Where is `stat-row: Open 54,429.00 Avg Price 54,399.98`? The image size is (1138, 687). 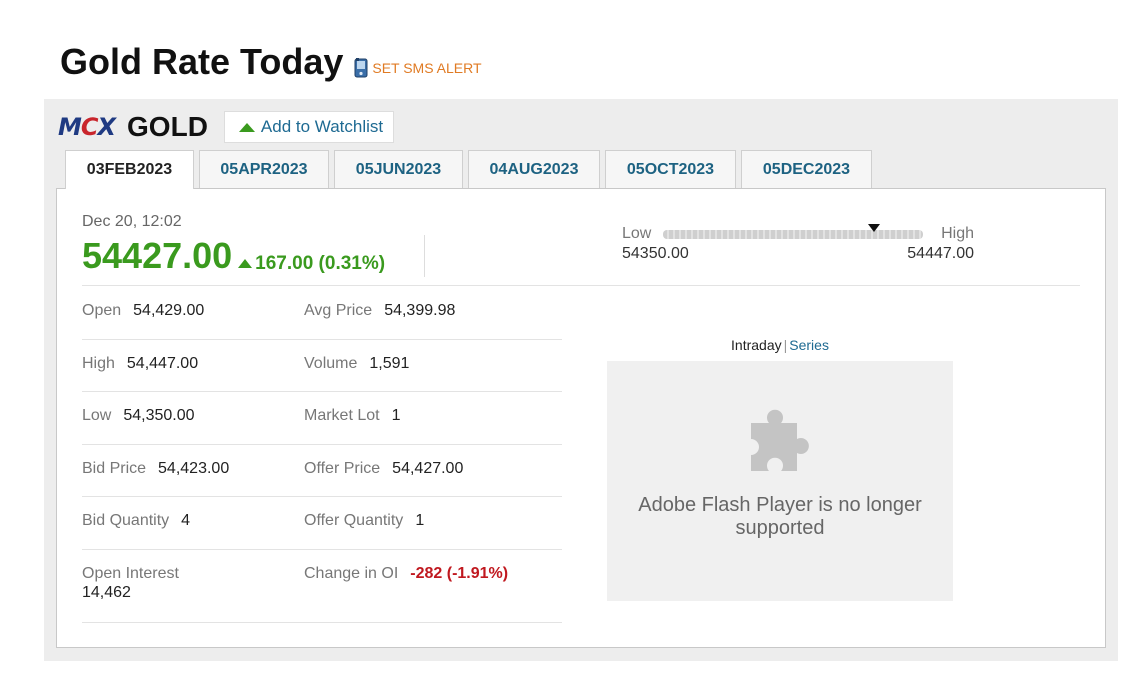 stat-row: Open 54,429.00 Avg Price 54,399.98 is located at coordinates (322, 313).